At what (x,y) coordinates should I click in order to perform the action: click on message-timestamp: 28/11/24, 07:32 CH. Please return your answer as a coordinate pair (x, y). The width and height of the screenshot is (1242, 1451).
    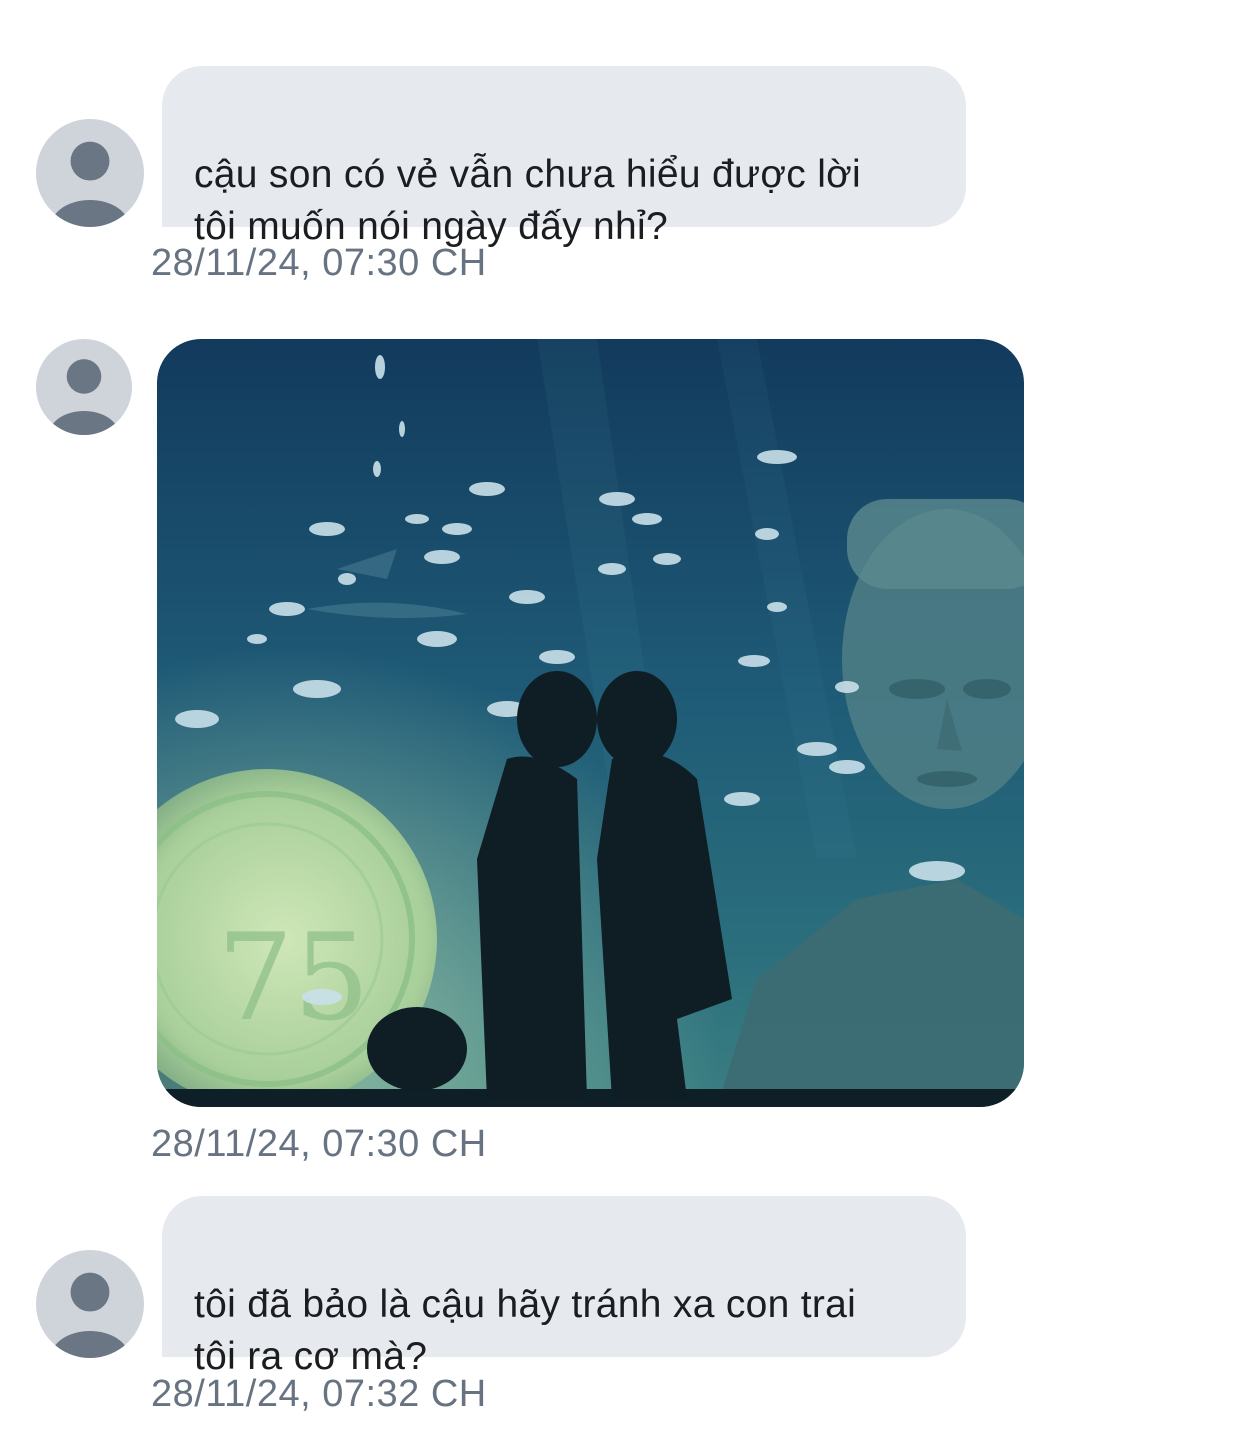
    Looking at the image, I should click on (319, 1394).